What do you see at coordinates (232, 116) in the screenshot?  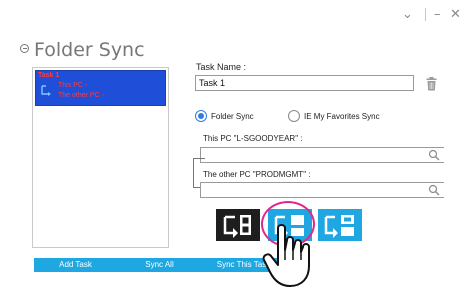 I see `folder-sync-label: Folder Sync` at bounding box center [232, 116].